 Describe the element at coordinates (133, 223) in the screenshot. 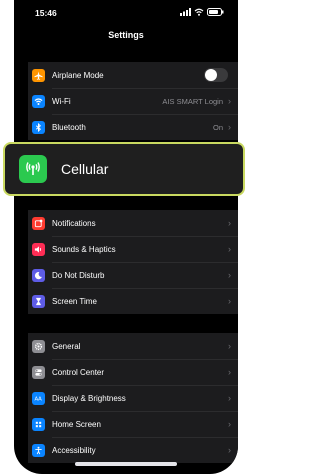

I see `row-notifications: Notifications ›` at that location.